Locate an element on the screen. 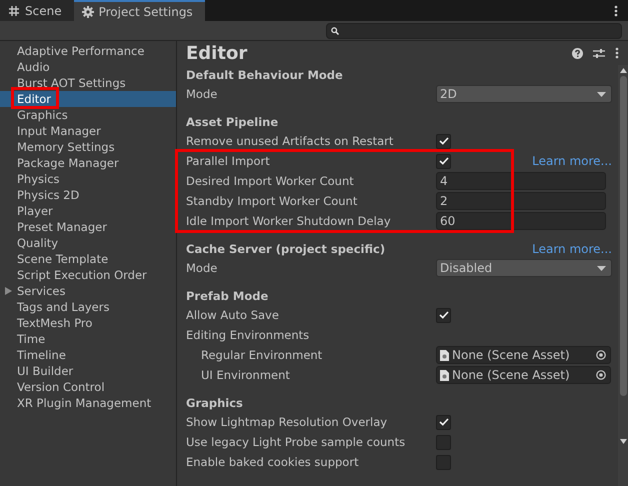 The image size is (628, 486). number-field: 4 is located at coordinates (521, 181).